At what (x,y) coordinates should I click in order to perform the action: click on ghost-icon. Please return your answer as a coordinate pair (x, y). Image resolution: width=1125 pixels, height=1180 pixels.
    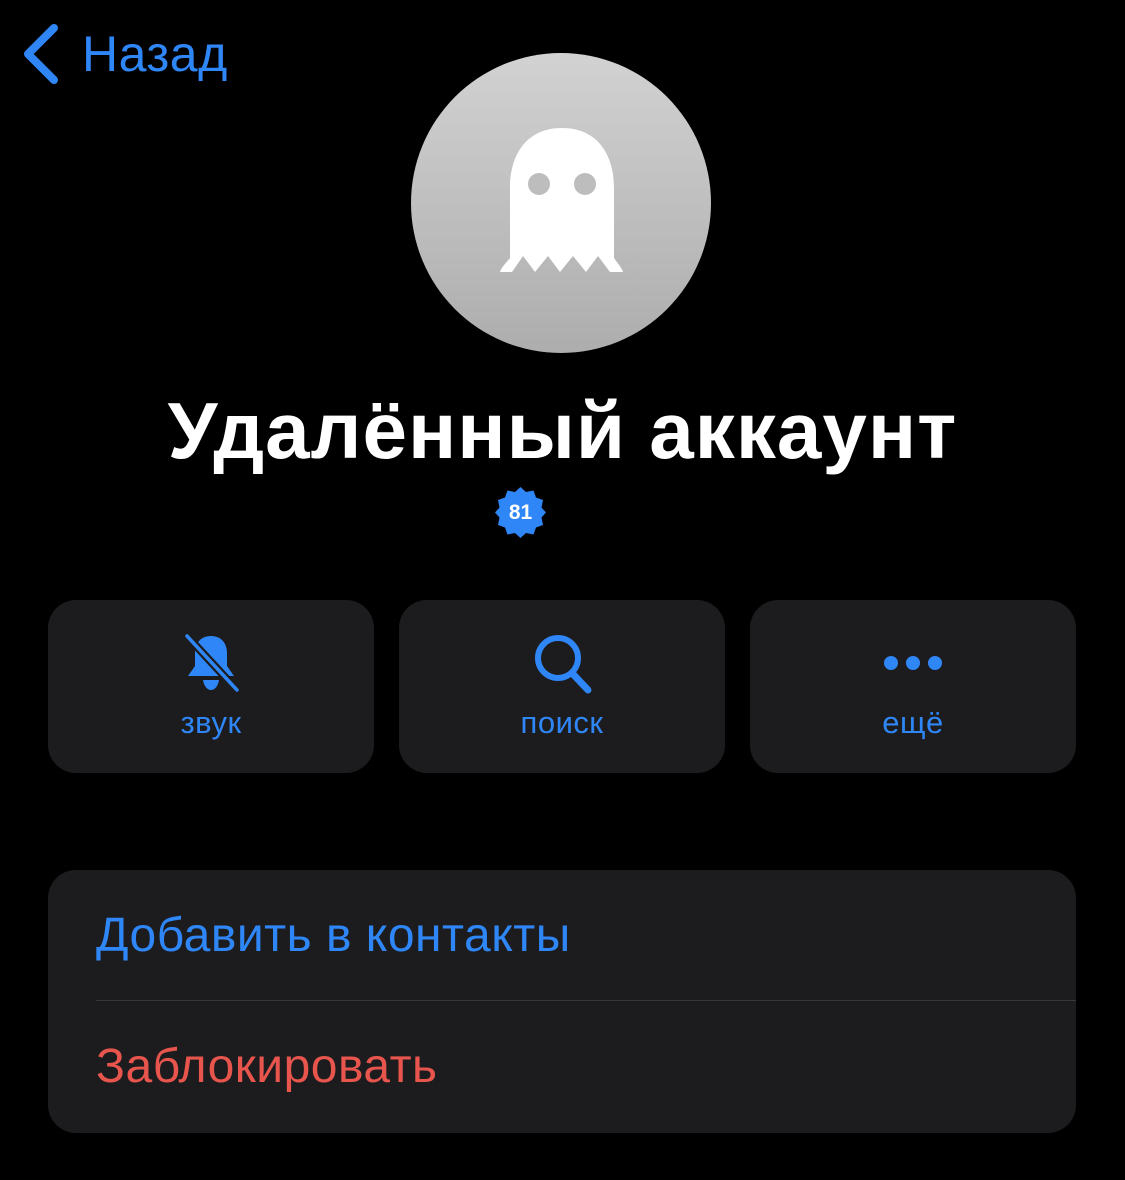
    Looking at the image, I should click on (561, 200).